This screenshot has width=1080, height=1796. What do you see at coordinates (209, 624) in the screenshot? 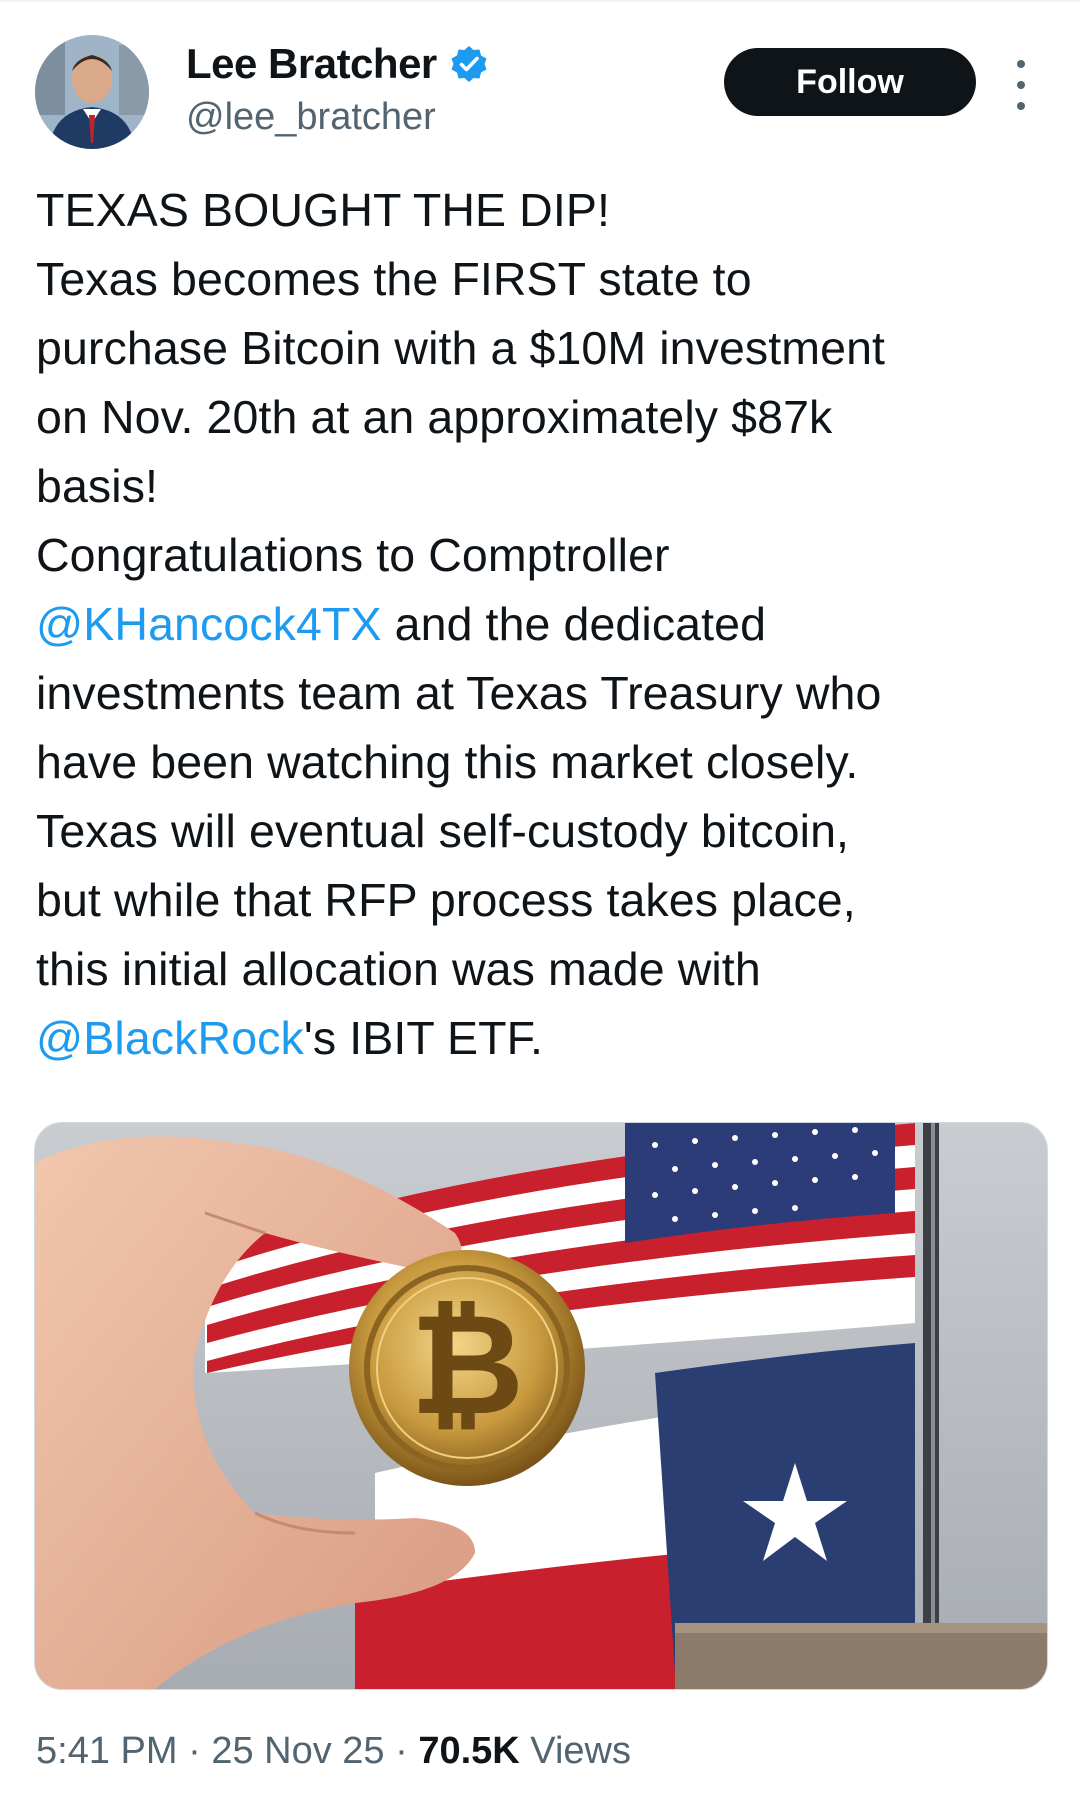
I see `mention-link-khancock4tx: @KHancock4TX` at bounding box center [209, 624].